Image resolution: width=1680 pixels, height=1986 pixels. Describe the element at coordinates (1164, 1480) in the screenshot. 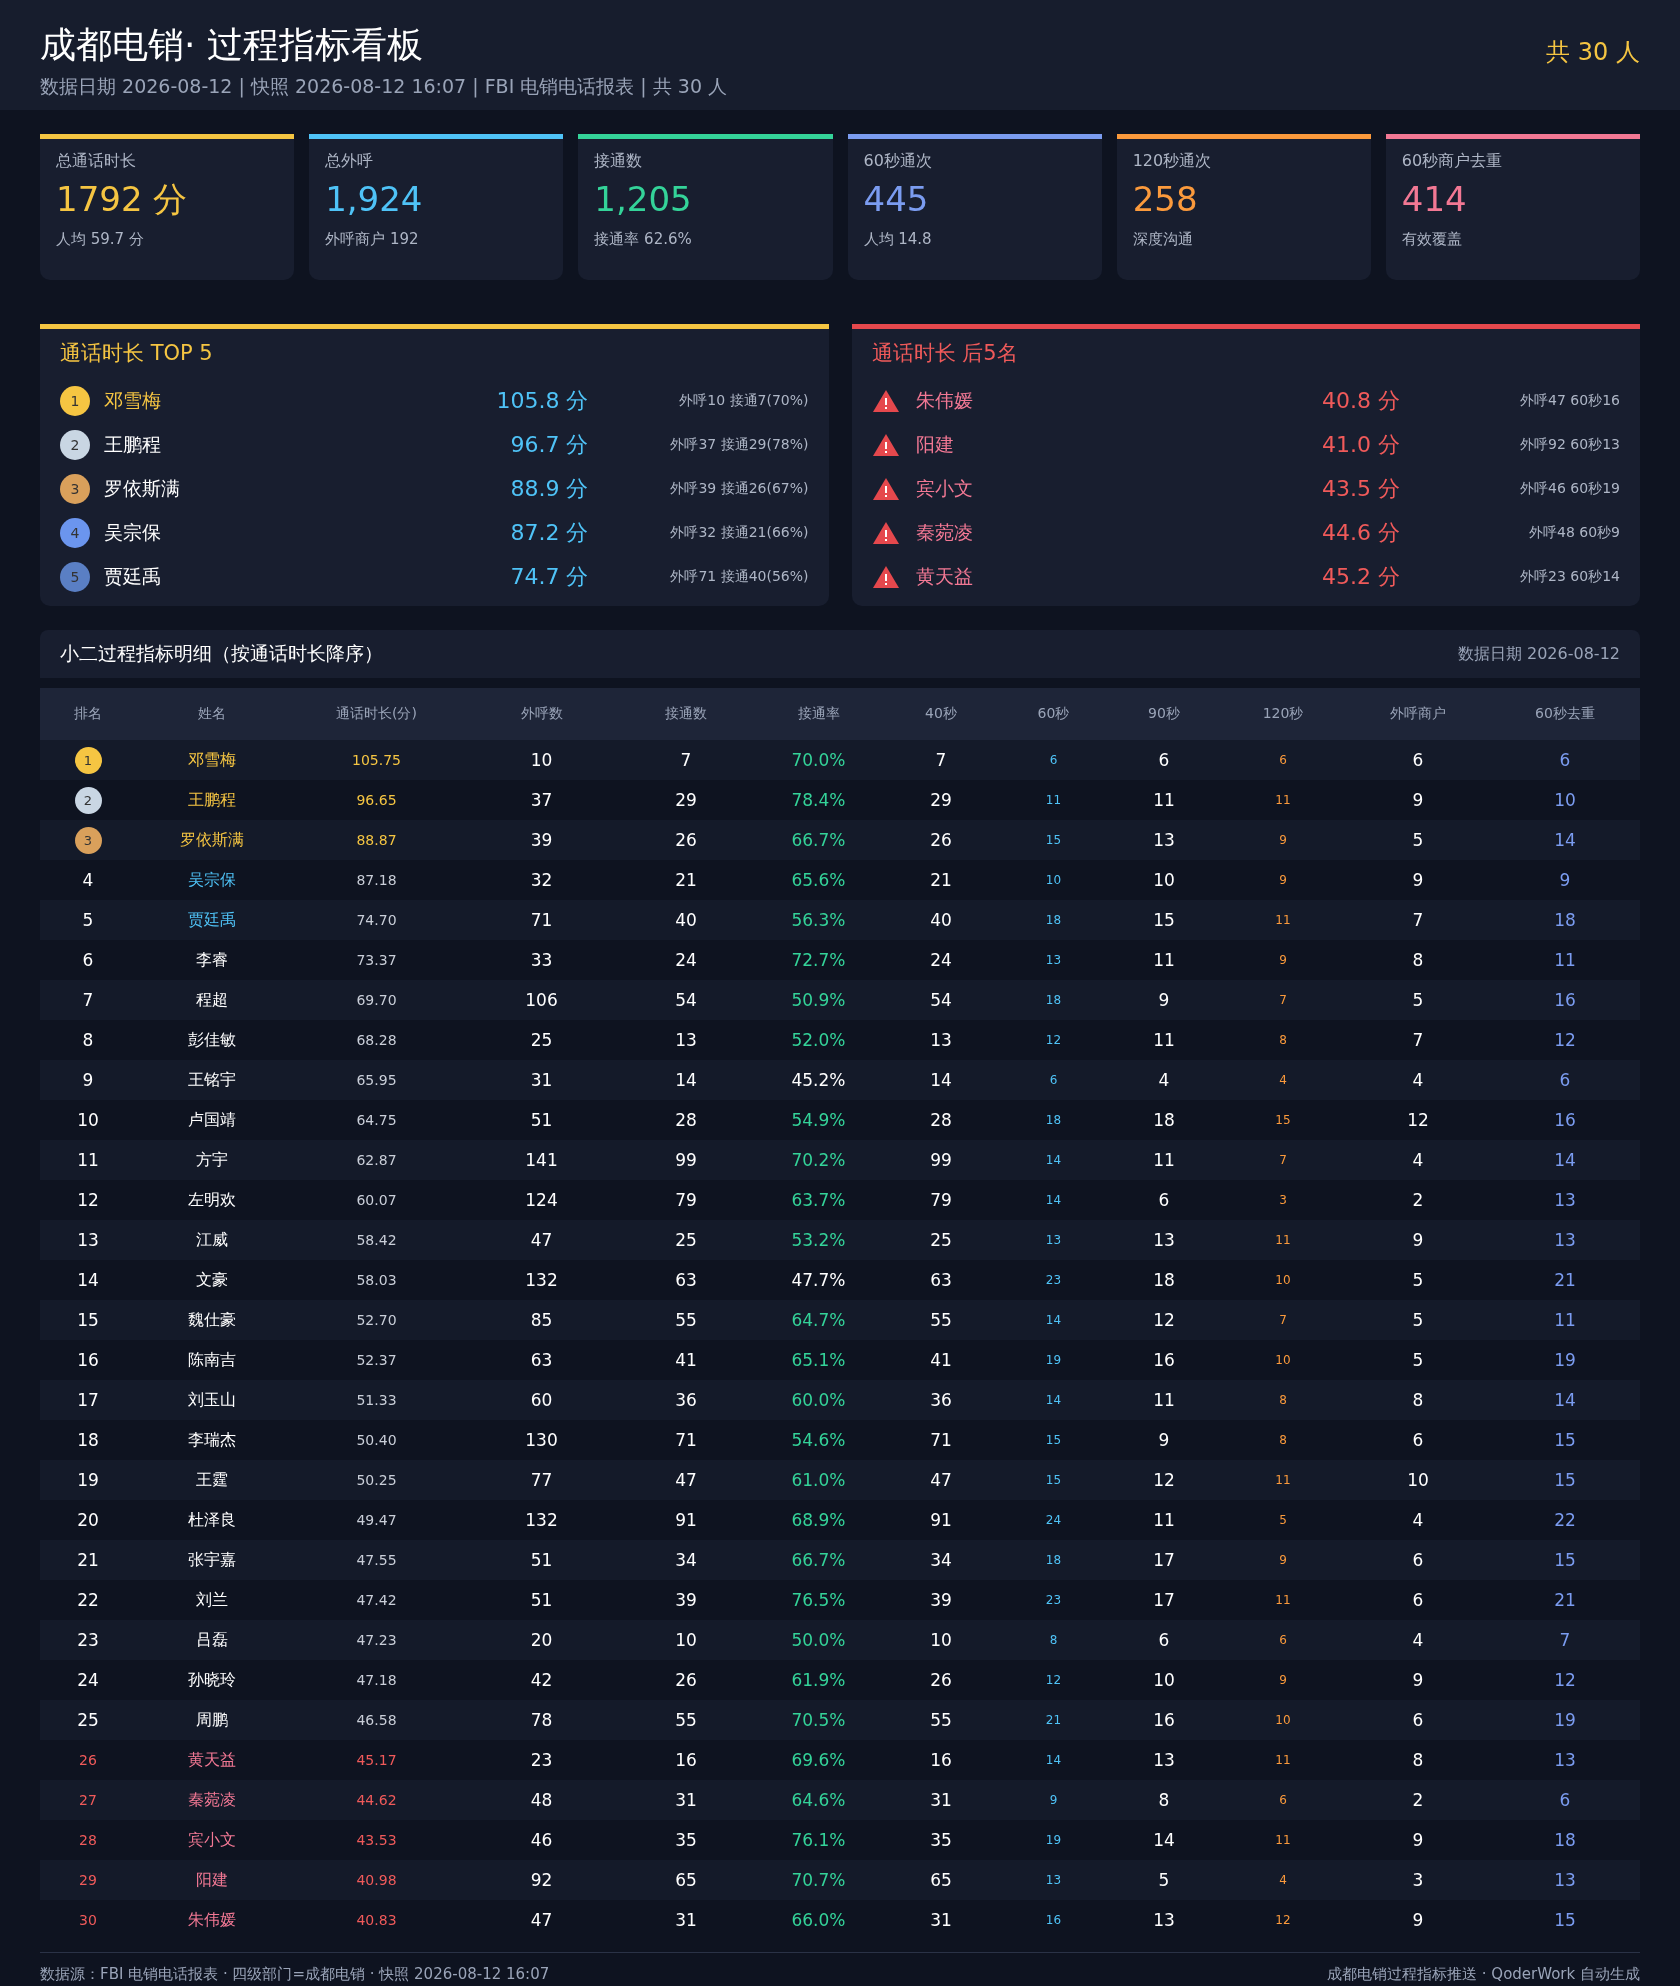

I see `sec90-cell-text: 12` at that location.